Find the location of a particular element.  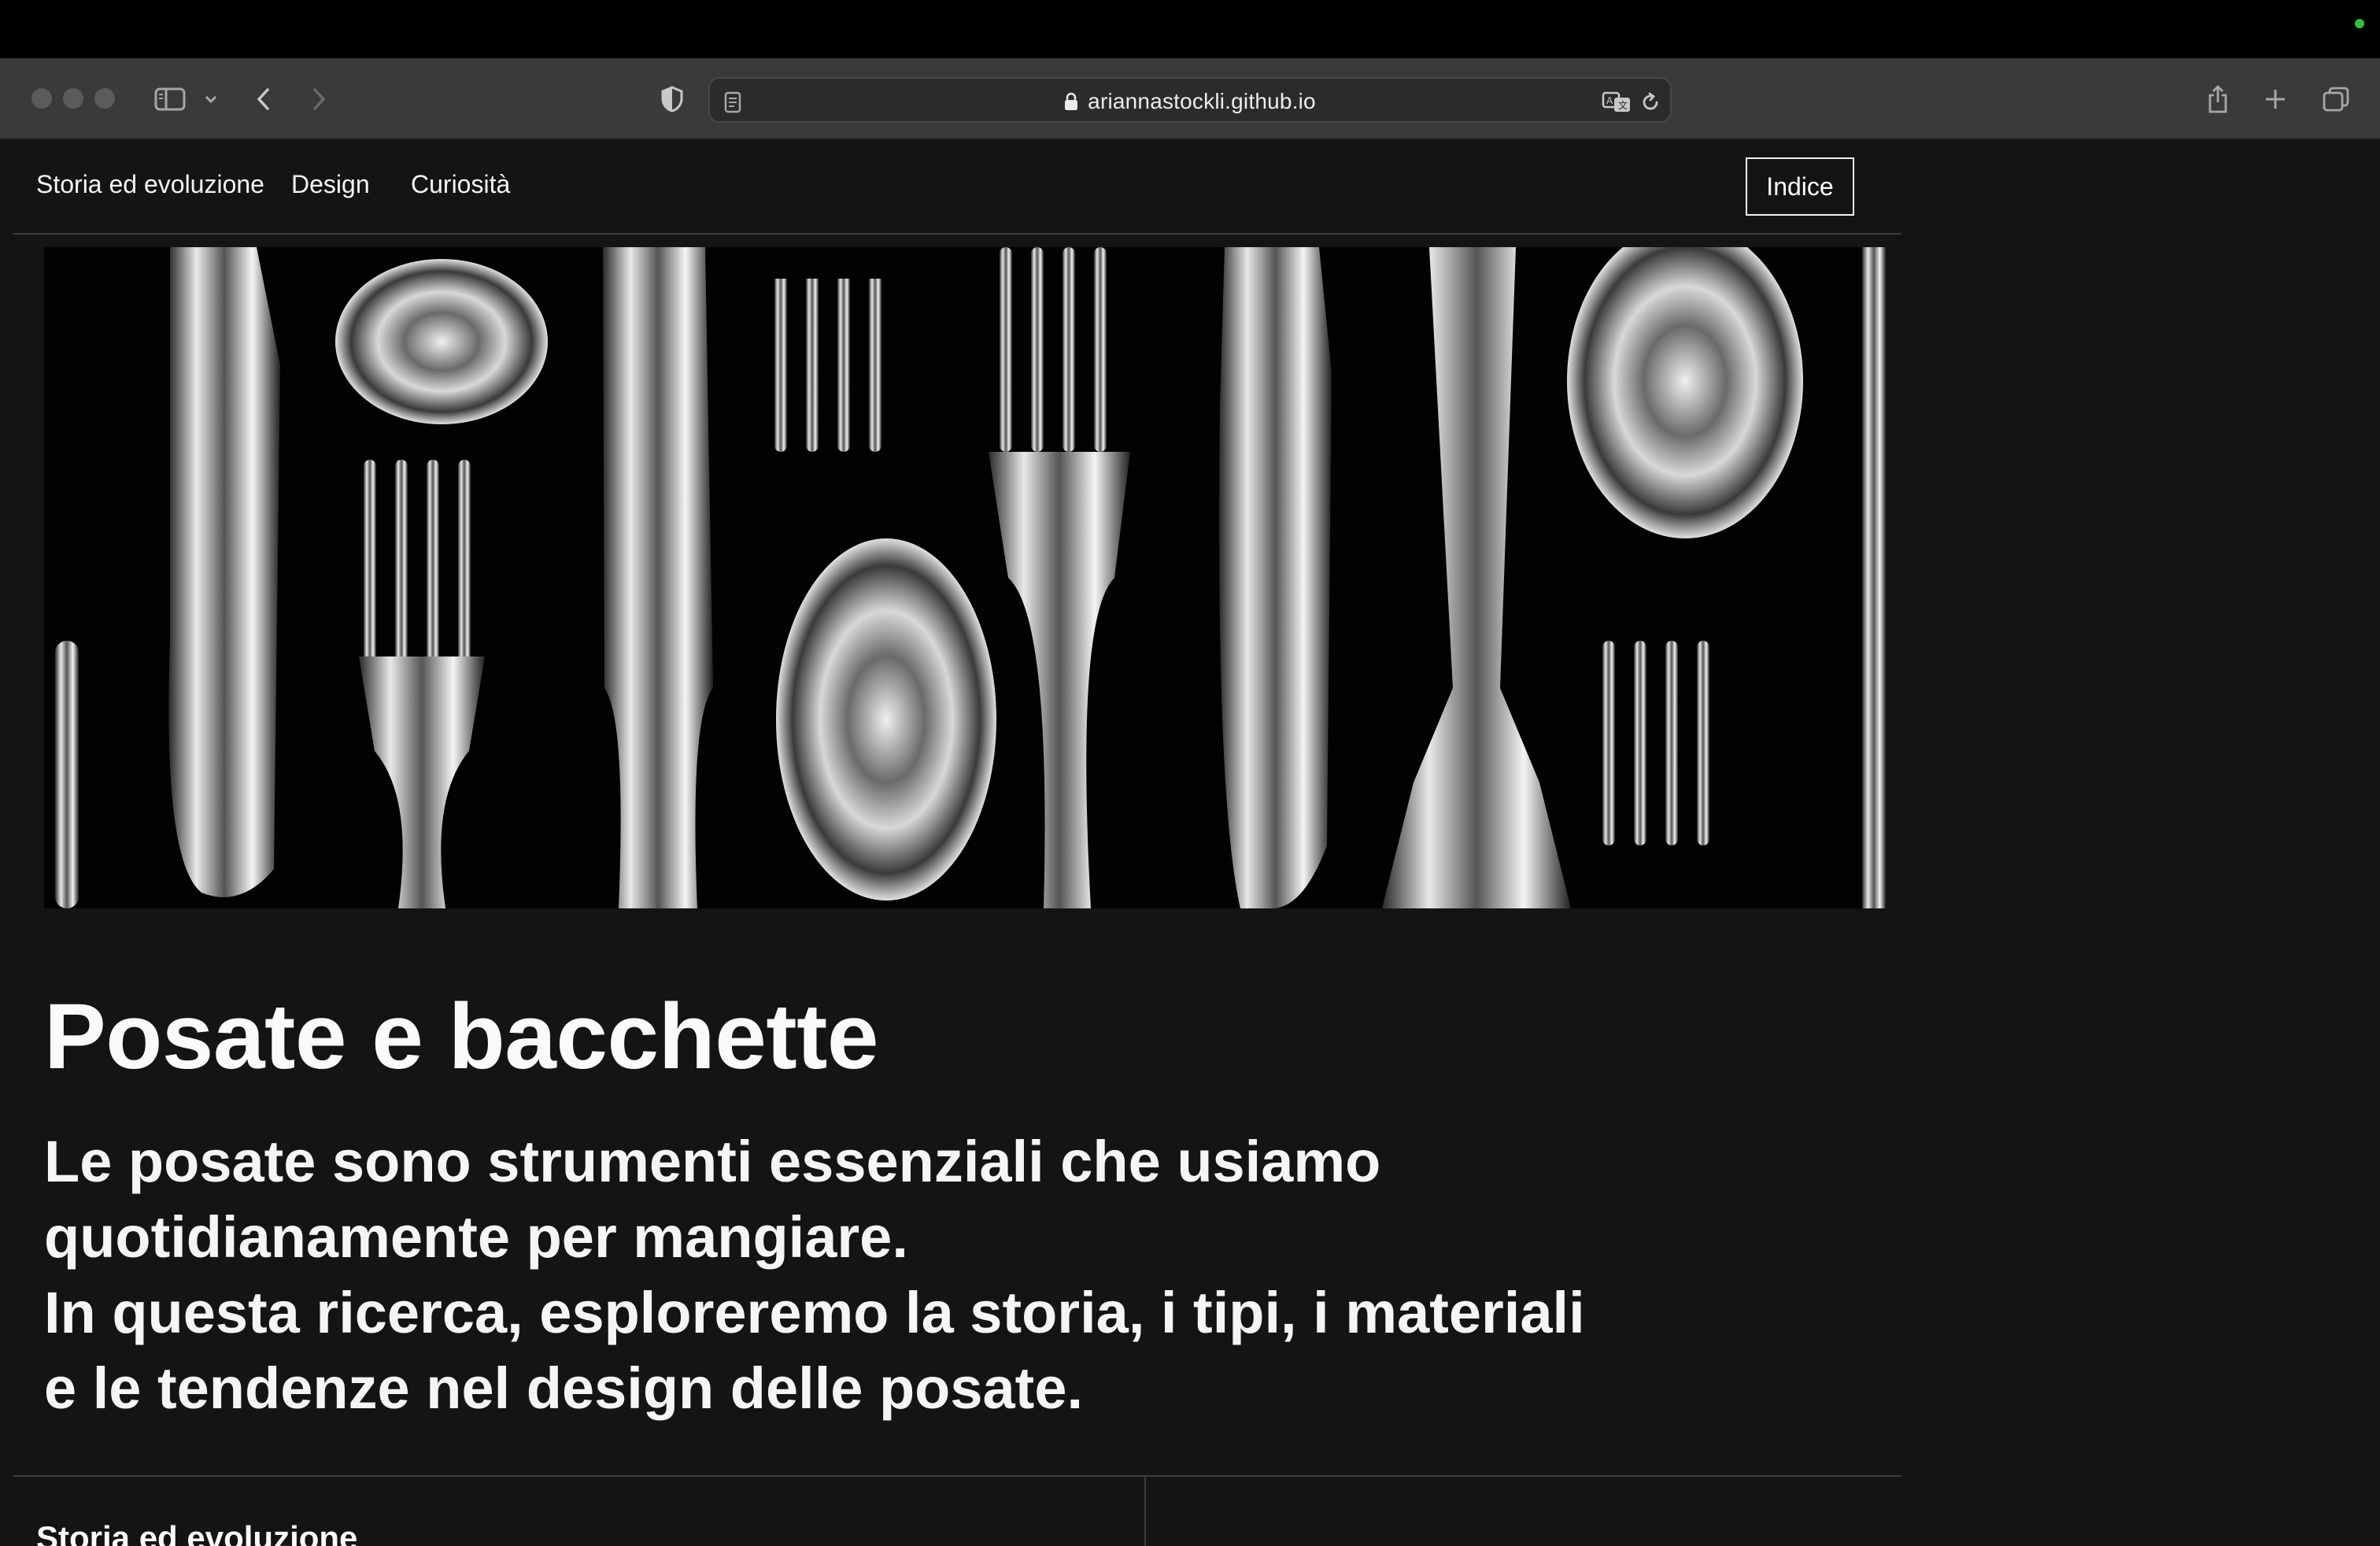

page-title: Posate e bacchette is located at coordinates (462, 1037).